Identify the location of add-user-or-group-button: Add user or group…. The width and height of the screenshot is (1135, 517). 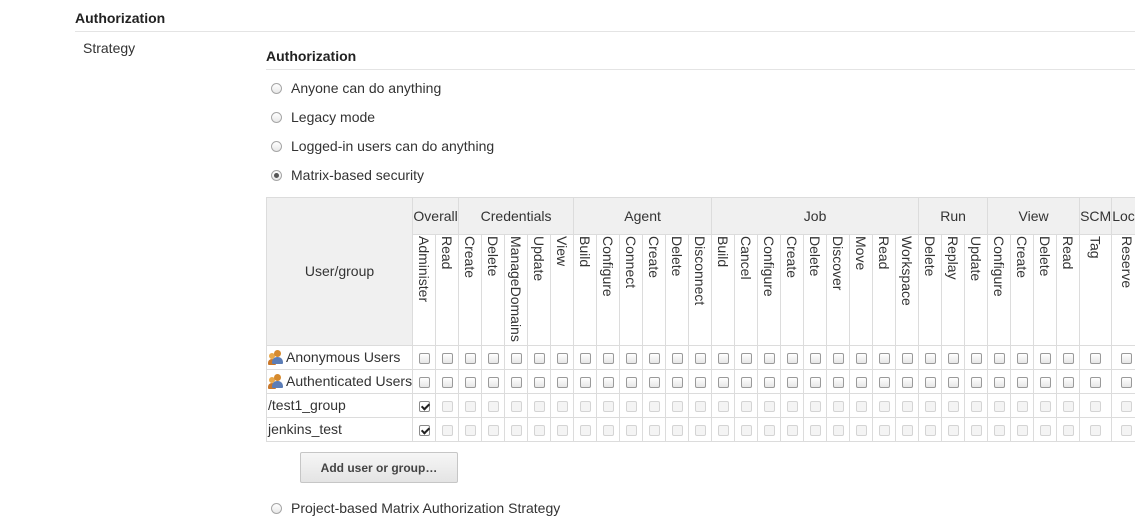
(379, 467).